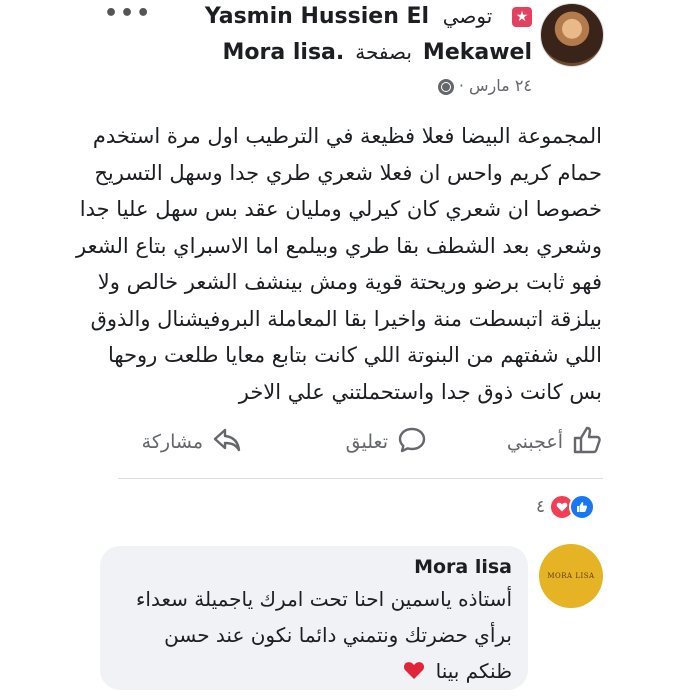 The width and height of the screenshot is (700, 700). Describe the element at coordinates (534, 442) in the screenshot. I see `like-label: أعجبني` at that location.